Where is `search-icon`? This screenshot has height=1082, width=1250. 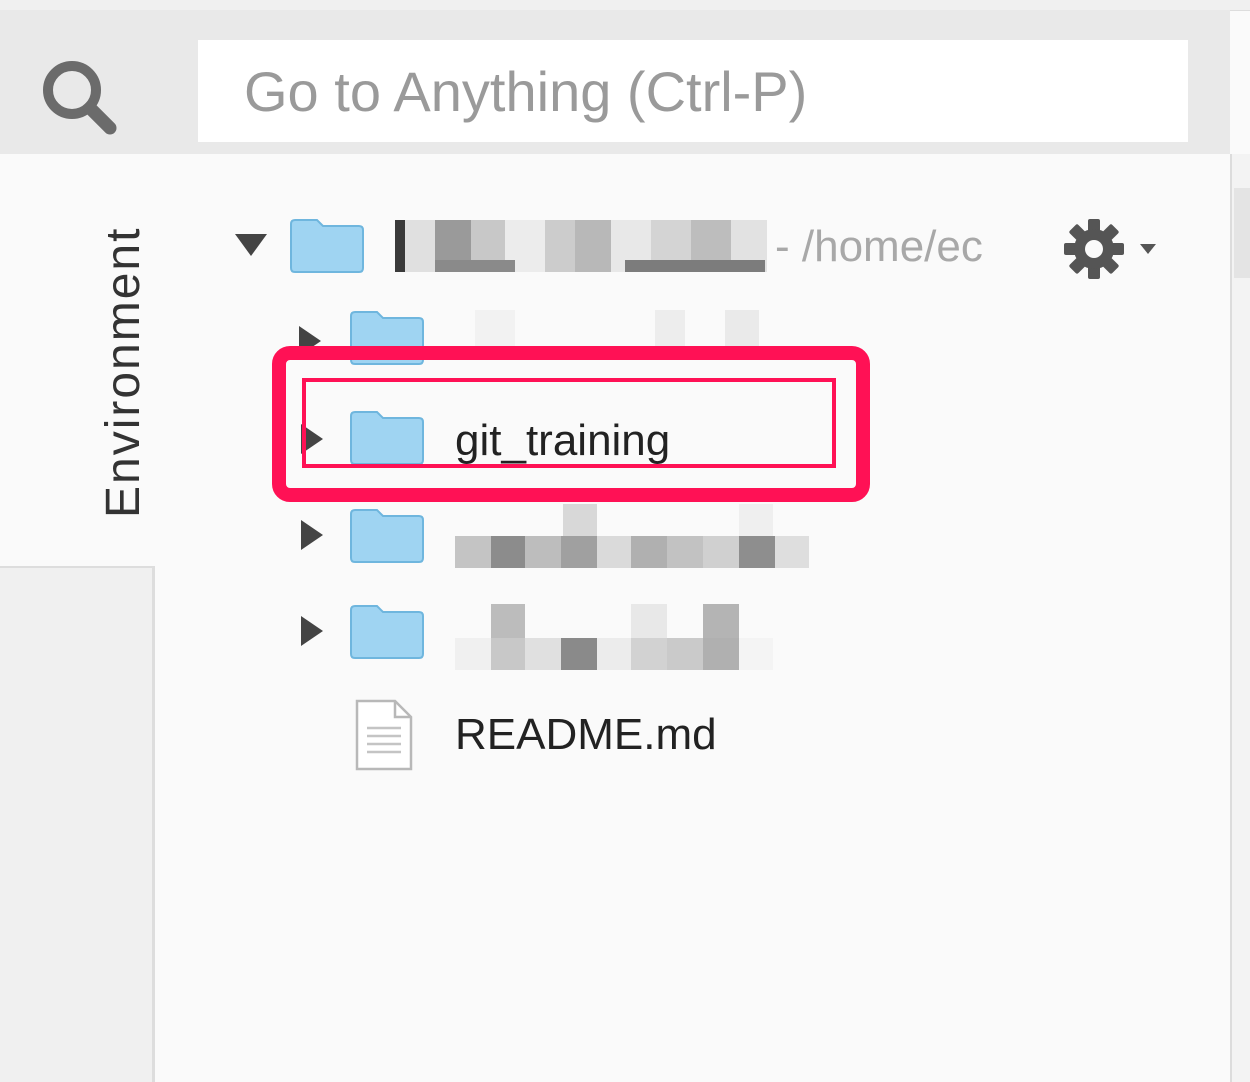
search-icon is located at coordinates (78, 96).